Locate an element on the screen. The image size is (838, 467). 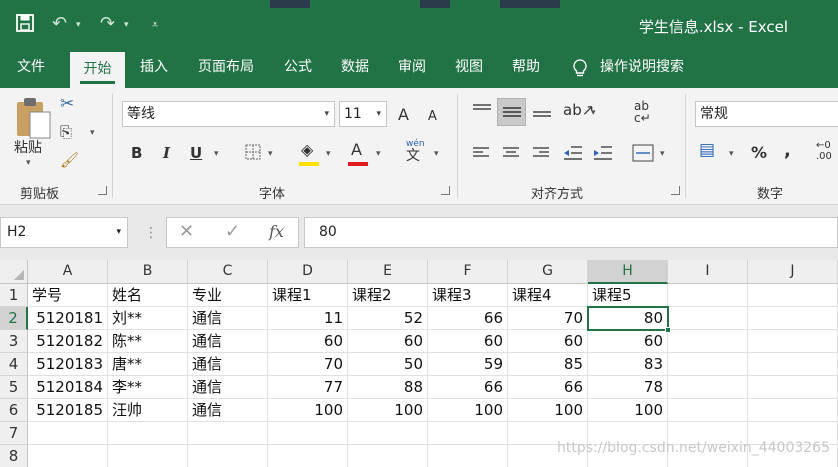
tab-page-layout: 页面布局 is located at coordinates (226, 69).